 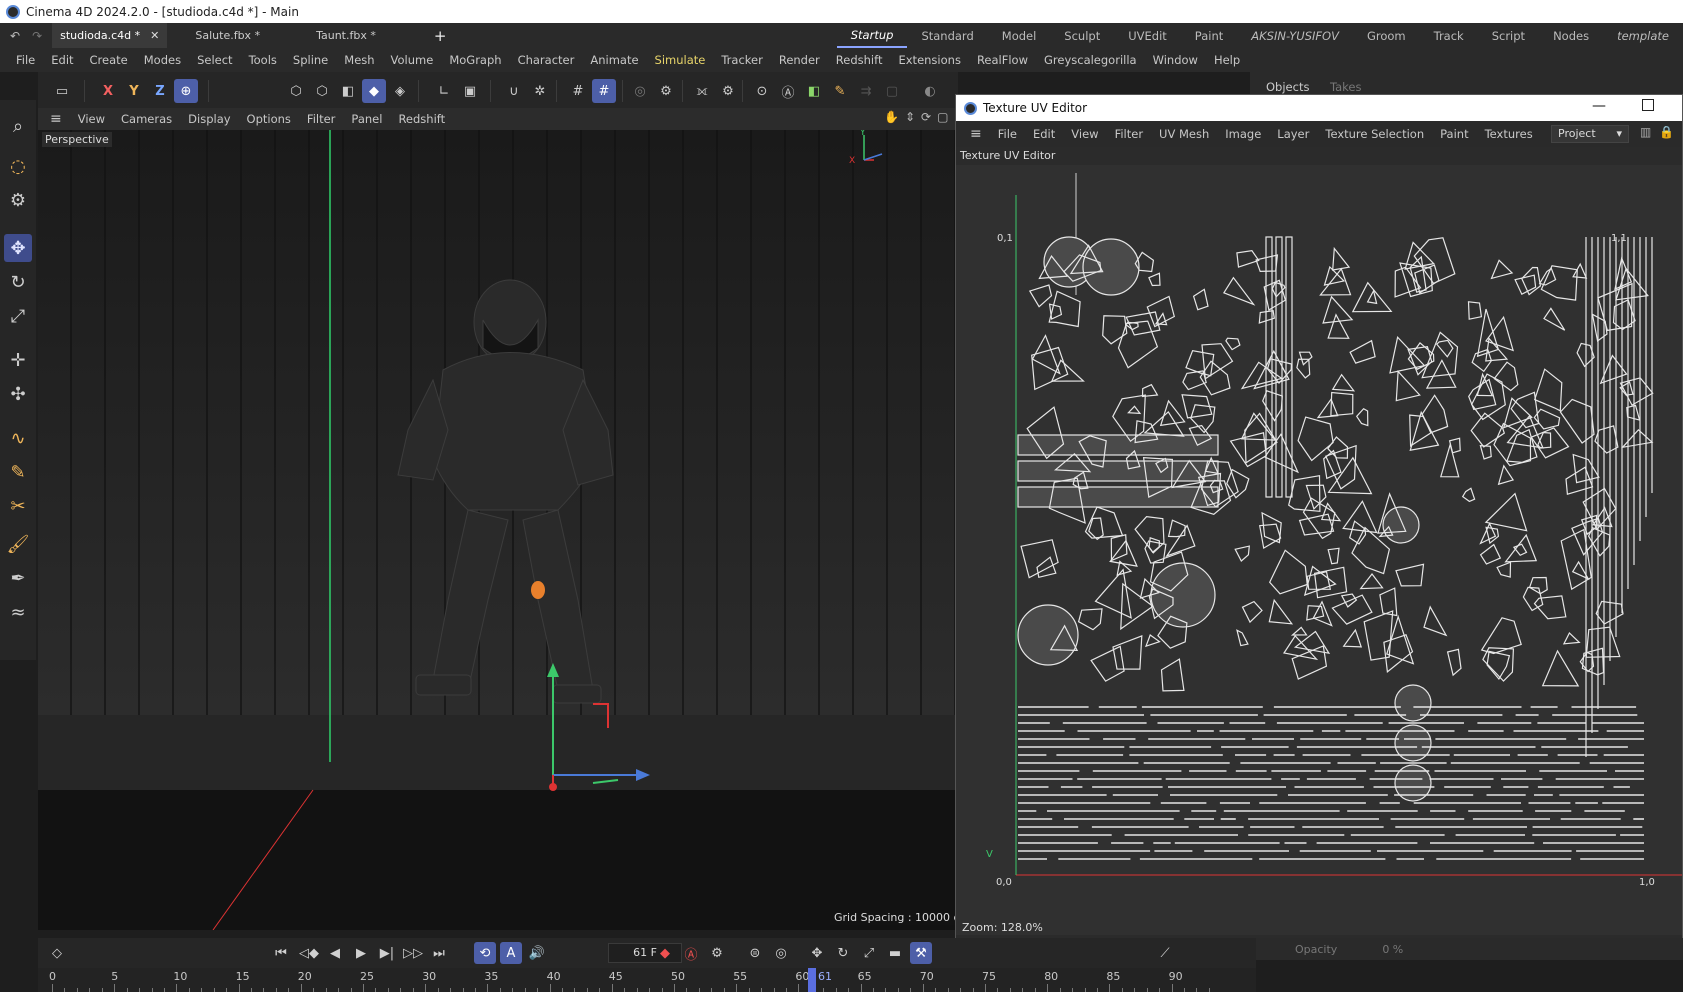 I want to click on symmetry-settings-icon: ⚙, so click(x=728, y=91).